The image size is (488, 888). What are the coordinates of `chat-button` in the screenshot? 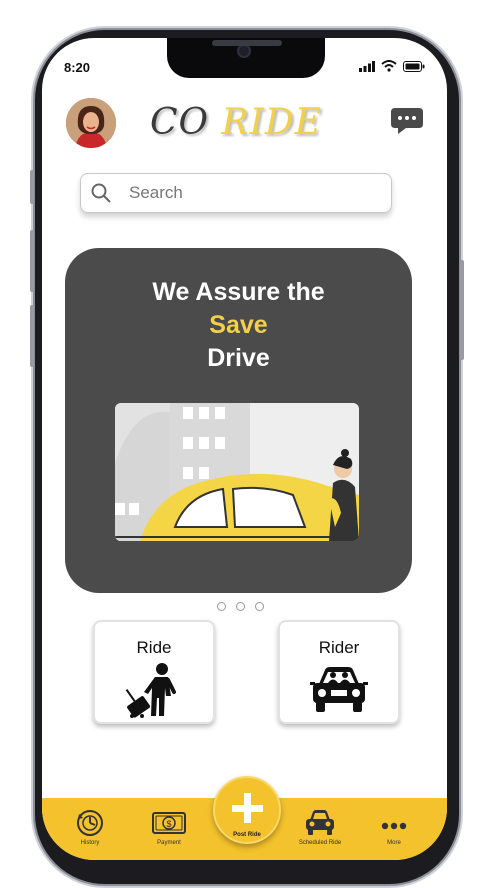 It's located at (407, 123).